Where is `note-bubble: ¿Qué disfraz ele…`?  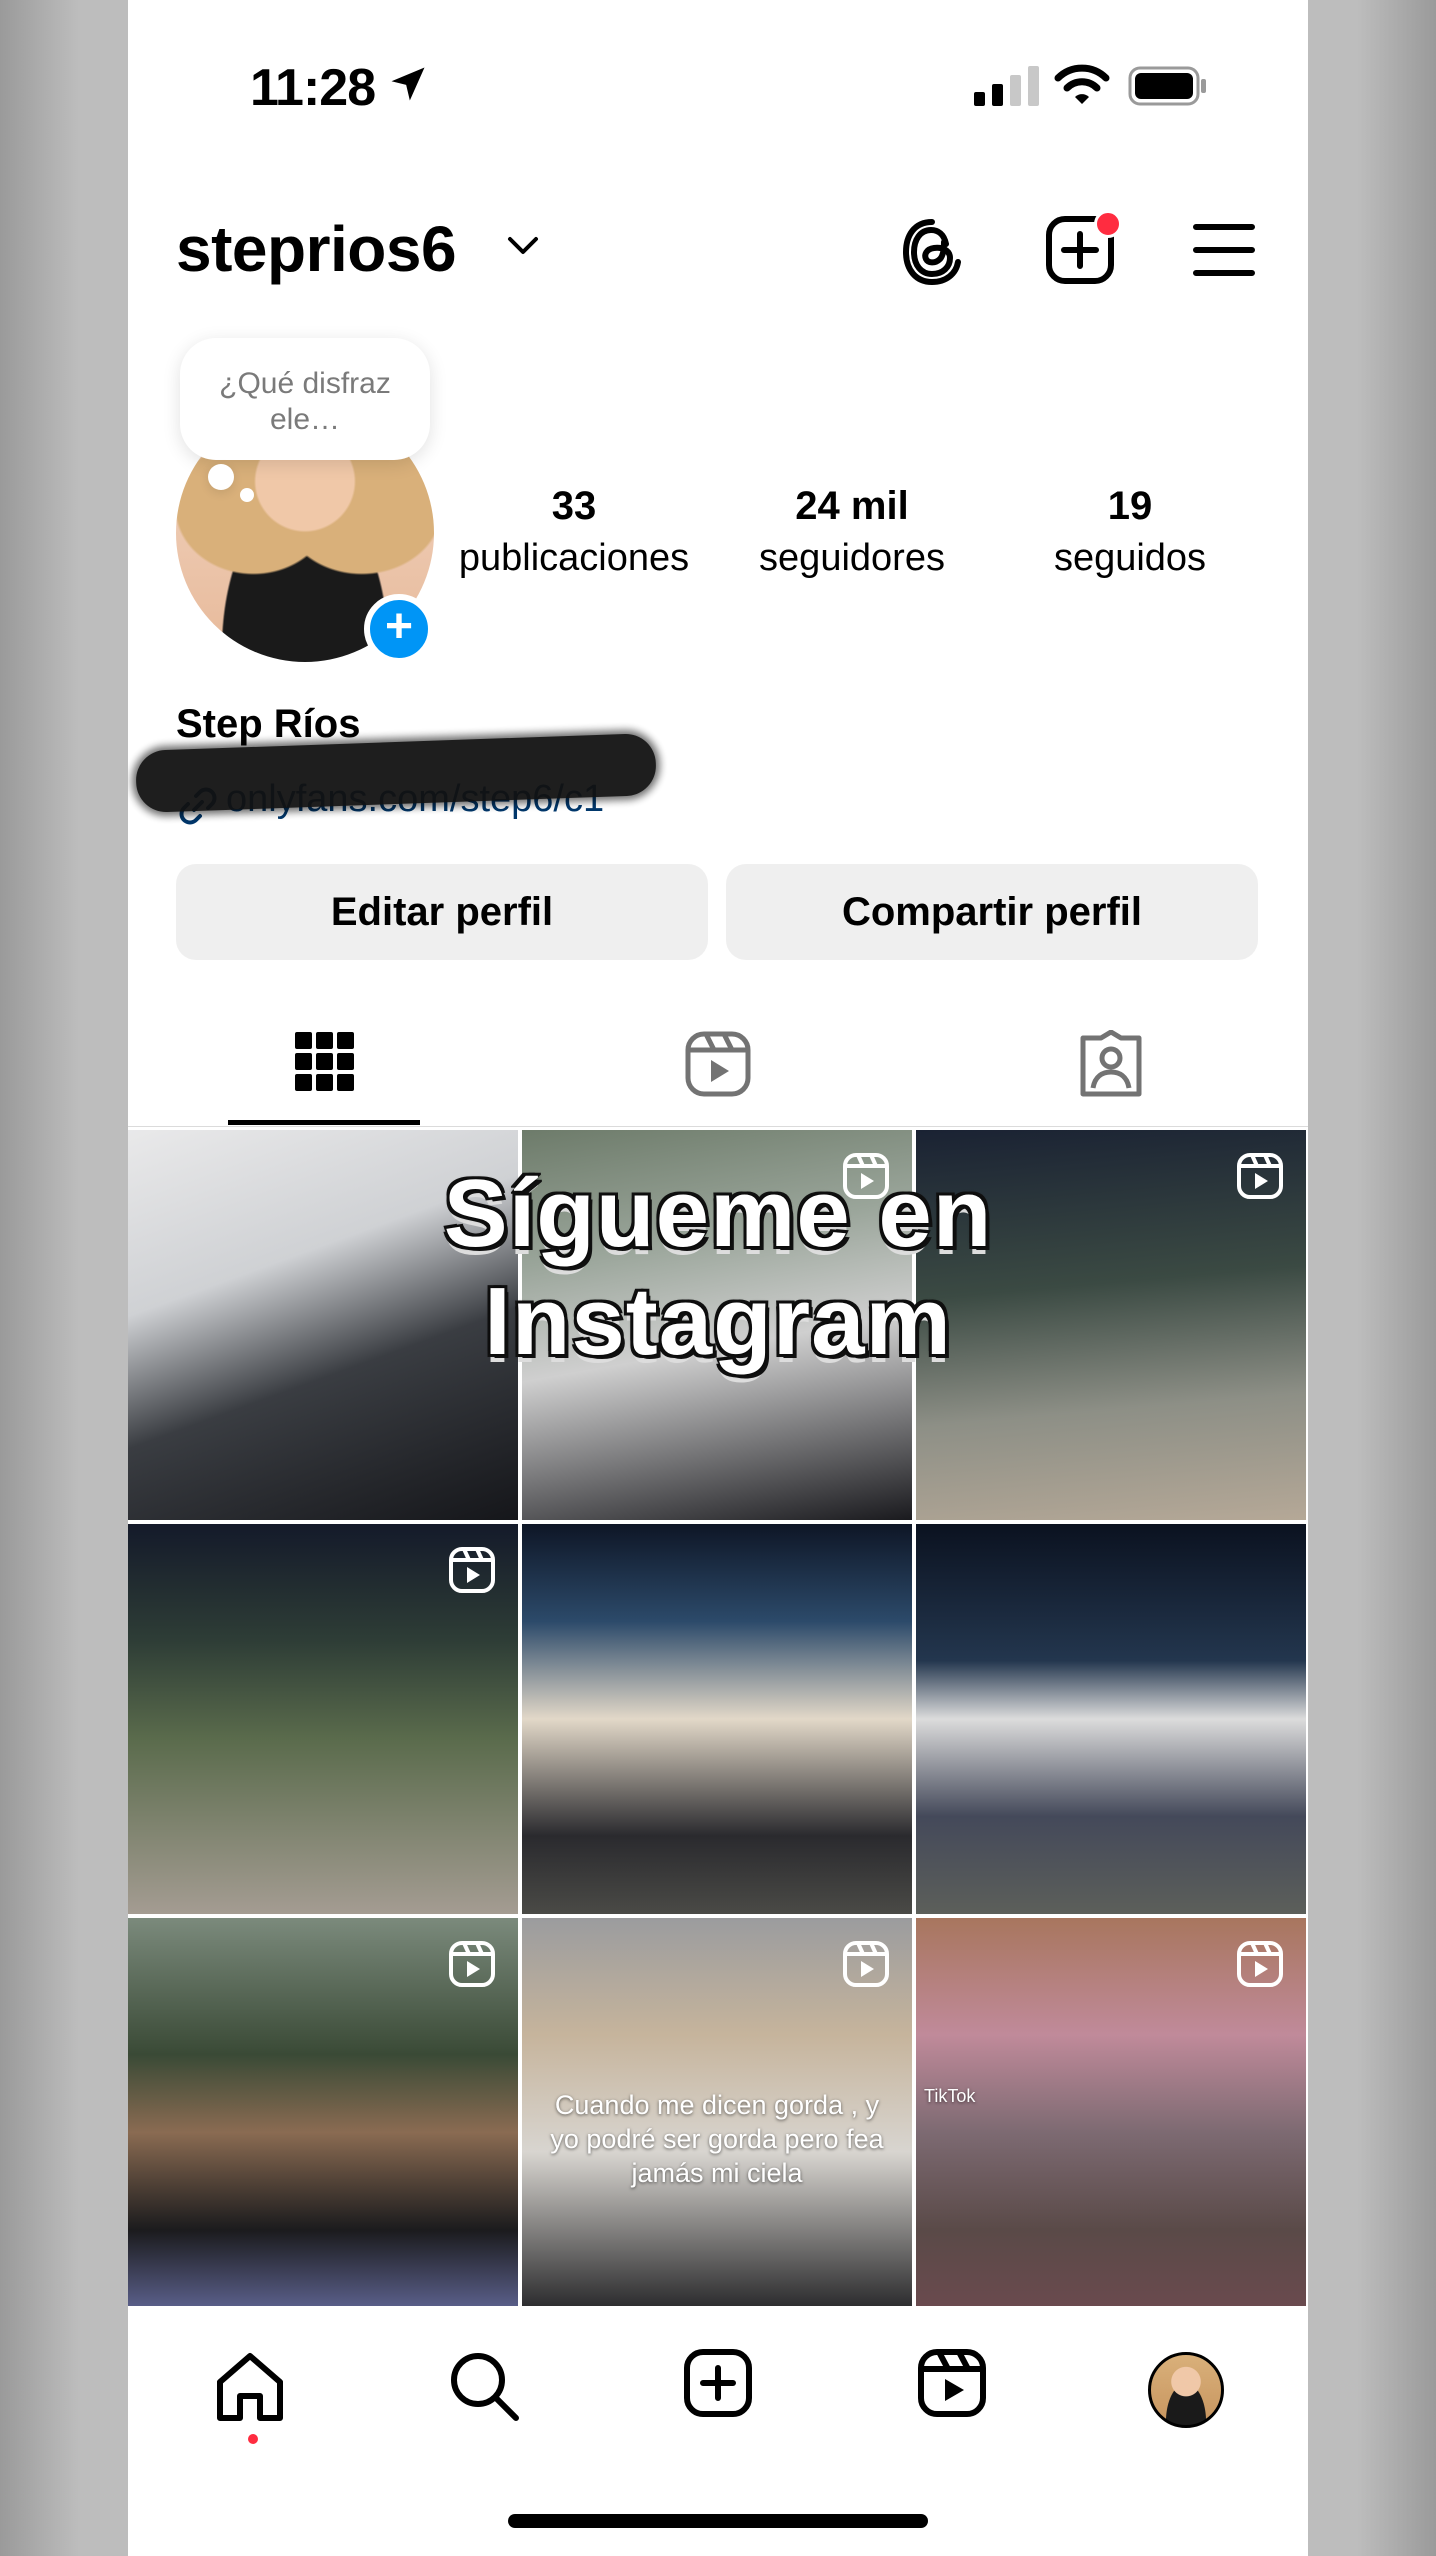
note-bubble: ¿Qué disfraz ele… is located at coordinates (305, 399).